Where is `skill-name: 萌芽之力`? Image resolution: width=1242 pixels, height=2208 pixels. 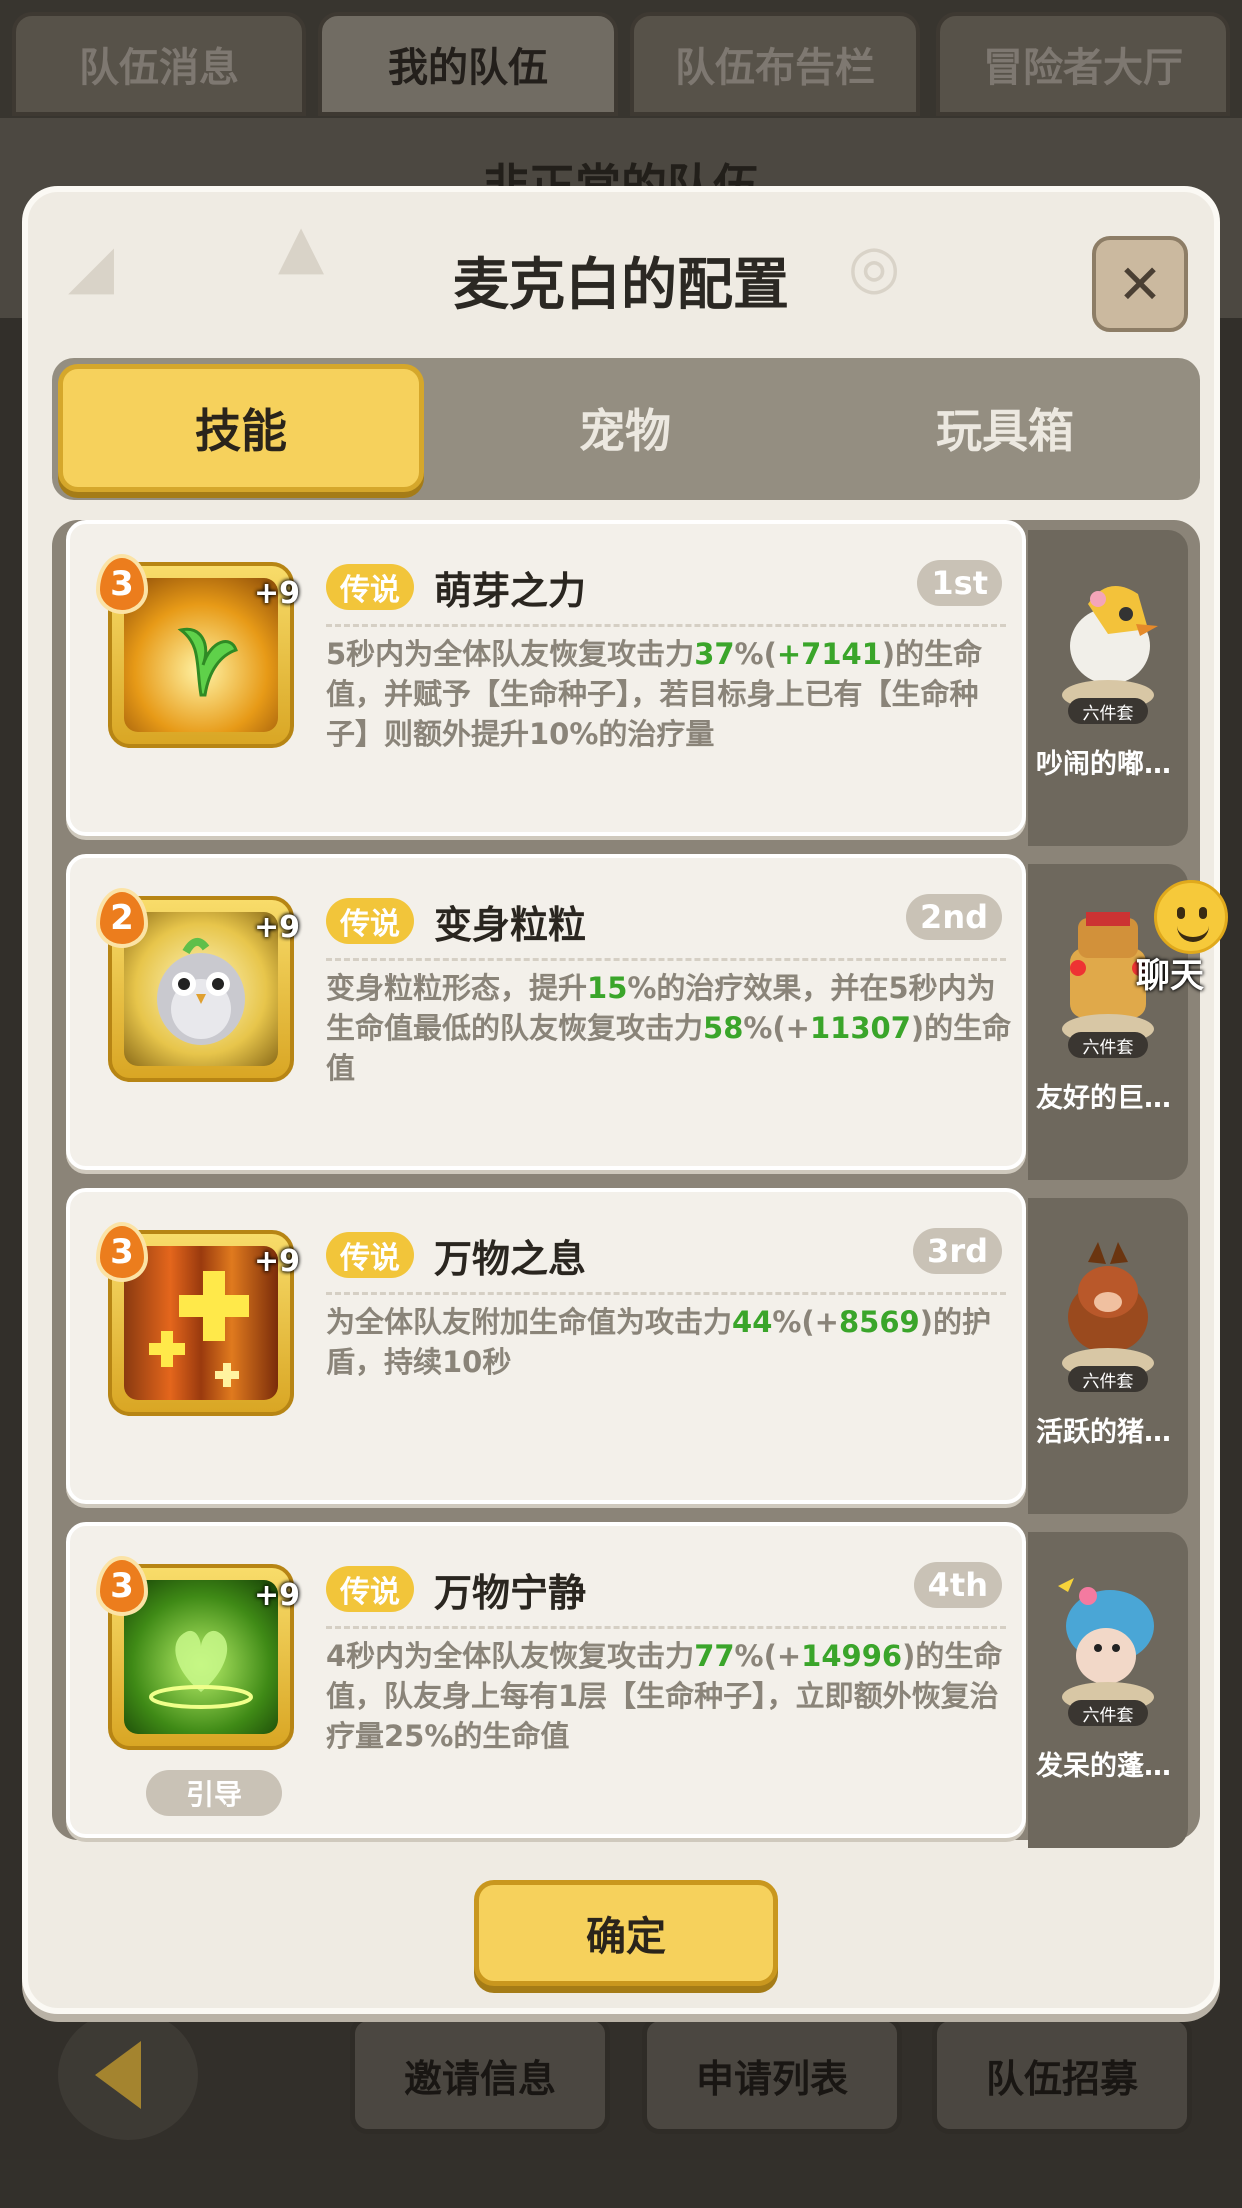 skill-name: 萌芽之力 is located at coordinates (510, 591).